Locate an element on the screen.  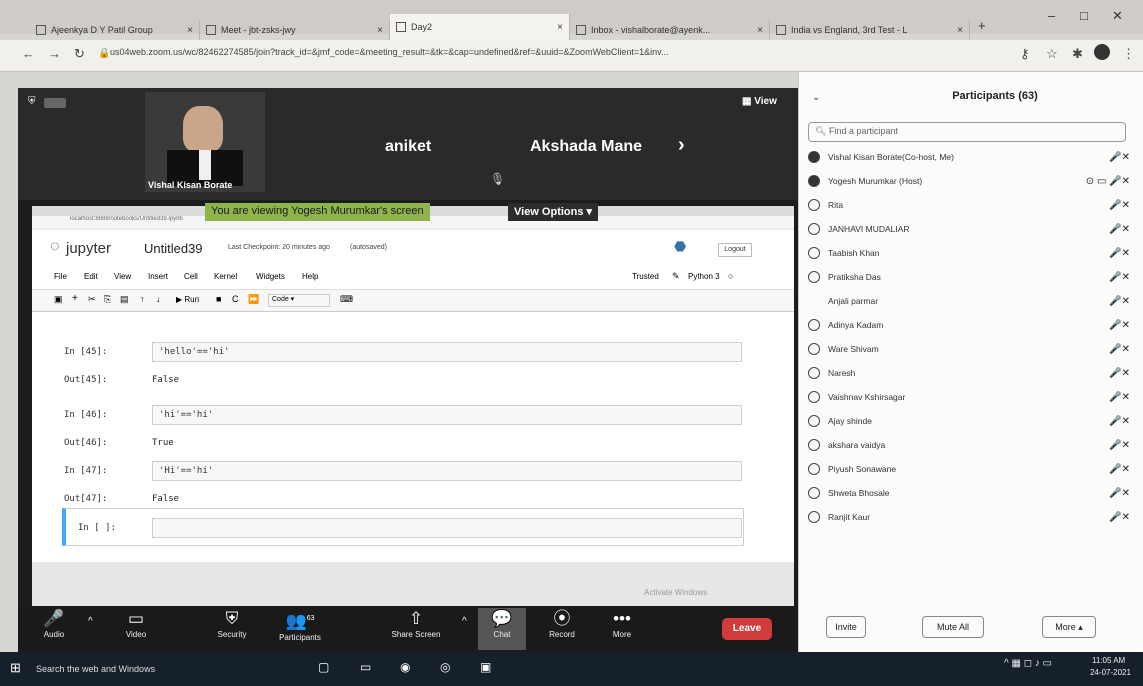
trusted-indicator: Trusted is located at coordinates (645, 276).